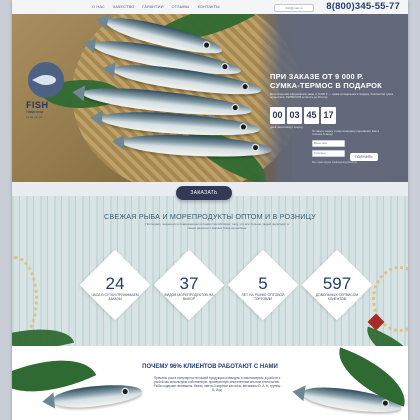  What do you see at coordinates (317, 76) in the screenshot?
I see `offer-title-line1: ПРИ ЗАКАЗЕ ОТ 9 000 Р.` at bounding box center [317, 76].